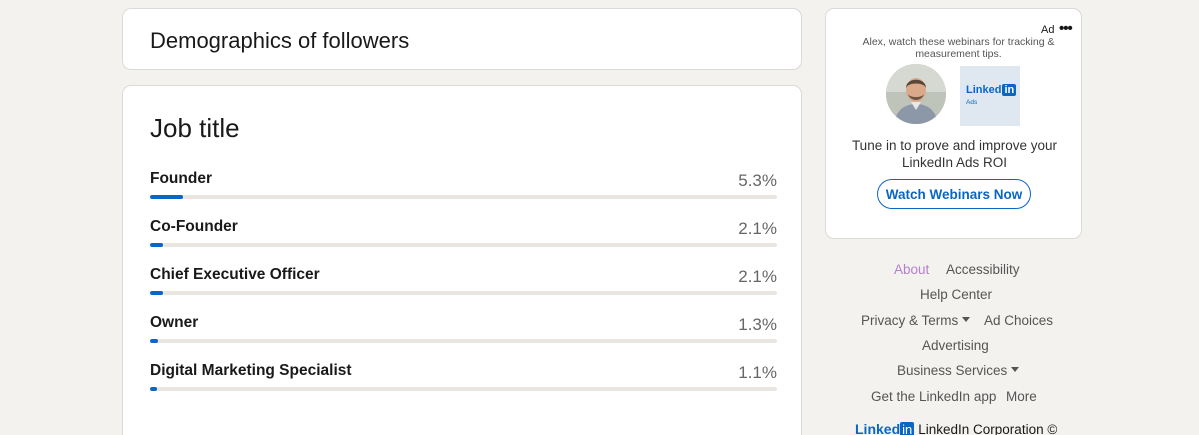 Image resolution: width=1199 pixels, height=435 pixels. What do you see at coordinates (954, 194) in the screenshot?
I see `watch-webinars-button: Watch Webinars Now` at bounding box center [954, 194].